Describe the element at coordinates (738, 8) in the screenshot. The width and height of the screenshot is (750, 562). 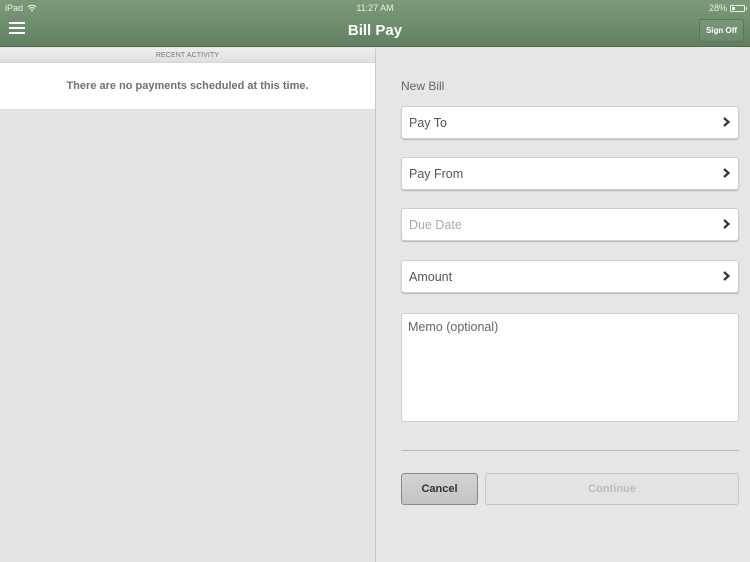
I see `battery-icon` at that location.